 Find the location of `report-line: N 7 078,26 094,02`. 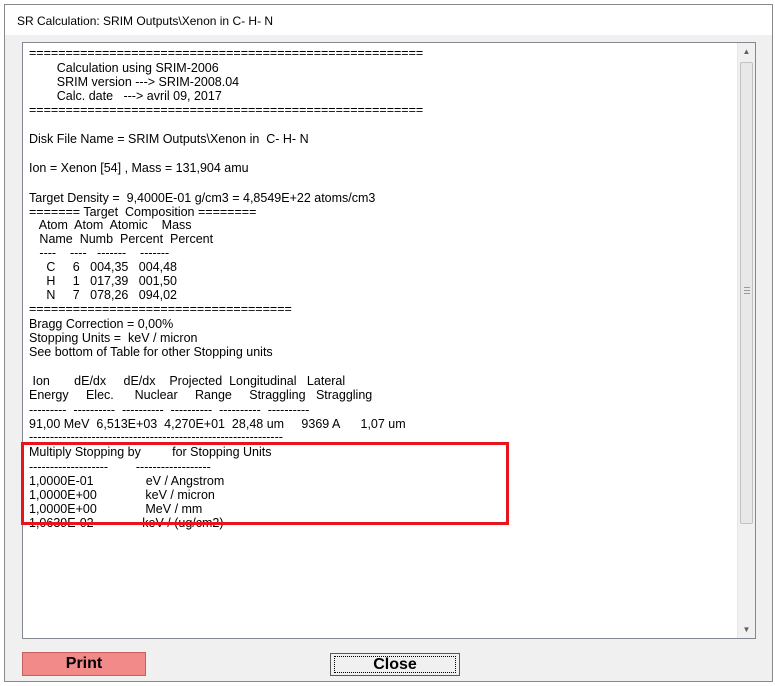

report-line: N 7 078,26 094,02 is located at coordinates (103, 295).